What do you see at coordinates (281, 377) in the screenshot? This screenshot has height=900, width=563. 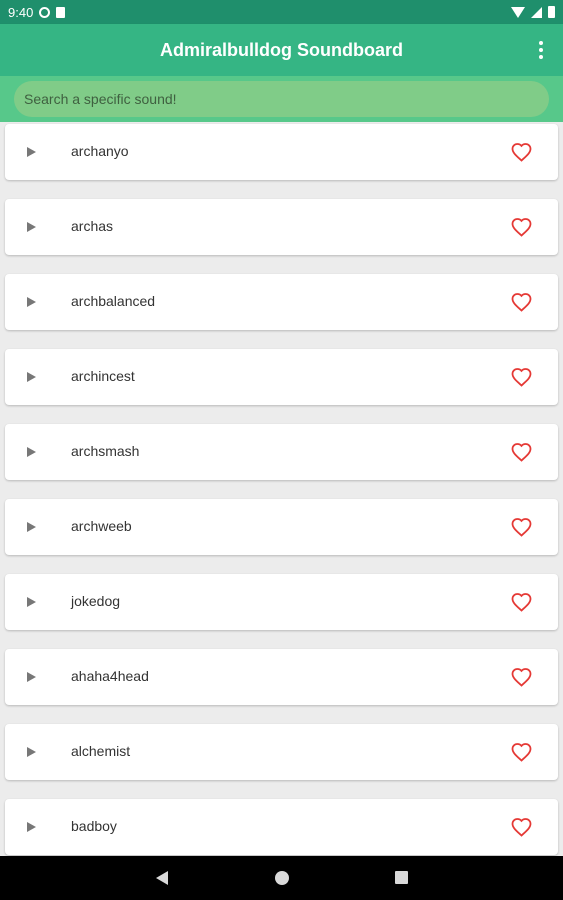 I see `sound-item: archincest` at bounding box center [281, 377].